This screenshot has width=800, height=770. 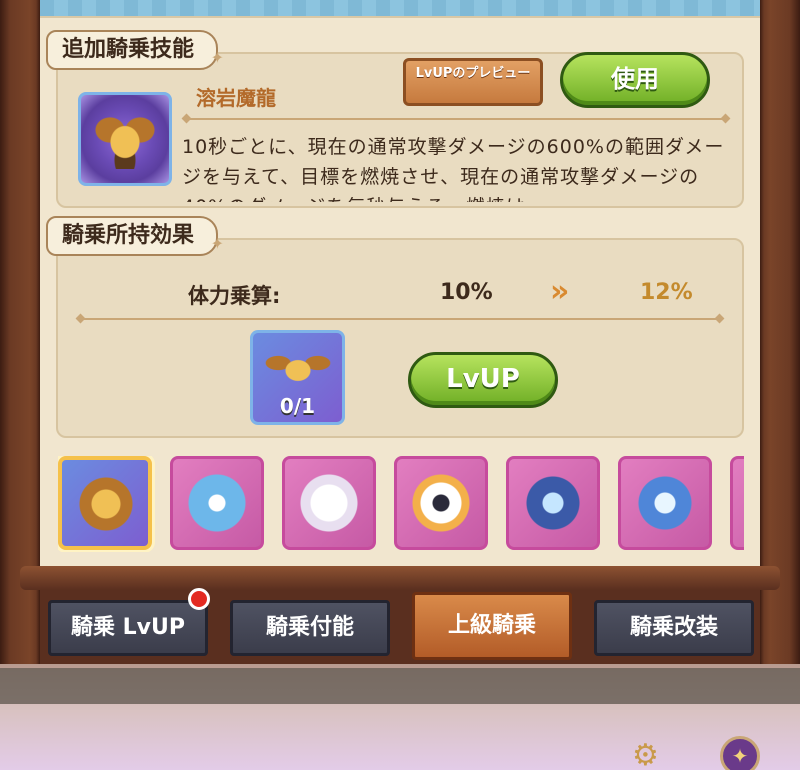 I want to click on tab-bar: 騎乗 LvUP 騎乗付能 上級騎乗 騎乗改装, so click(x=401, y=628).